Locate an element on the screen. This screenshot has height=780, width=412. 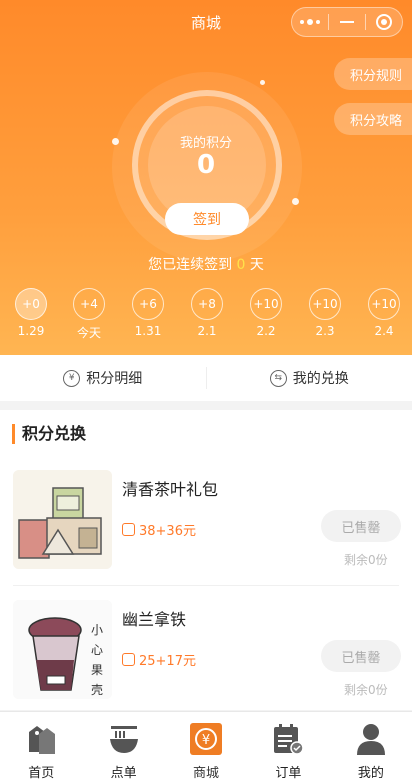
tab-orders: 订单 is located at coordinates (288, 746).